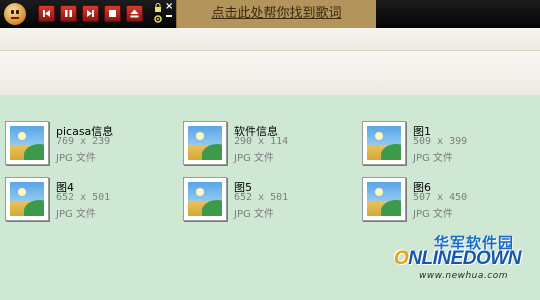  Describe the element at coordinates (457, 258) in the screenshot. I see `watermark-logo: ONLINEDOWN` at that location.